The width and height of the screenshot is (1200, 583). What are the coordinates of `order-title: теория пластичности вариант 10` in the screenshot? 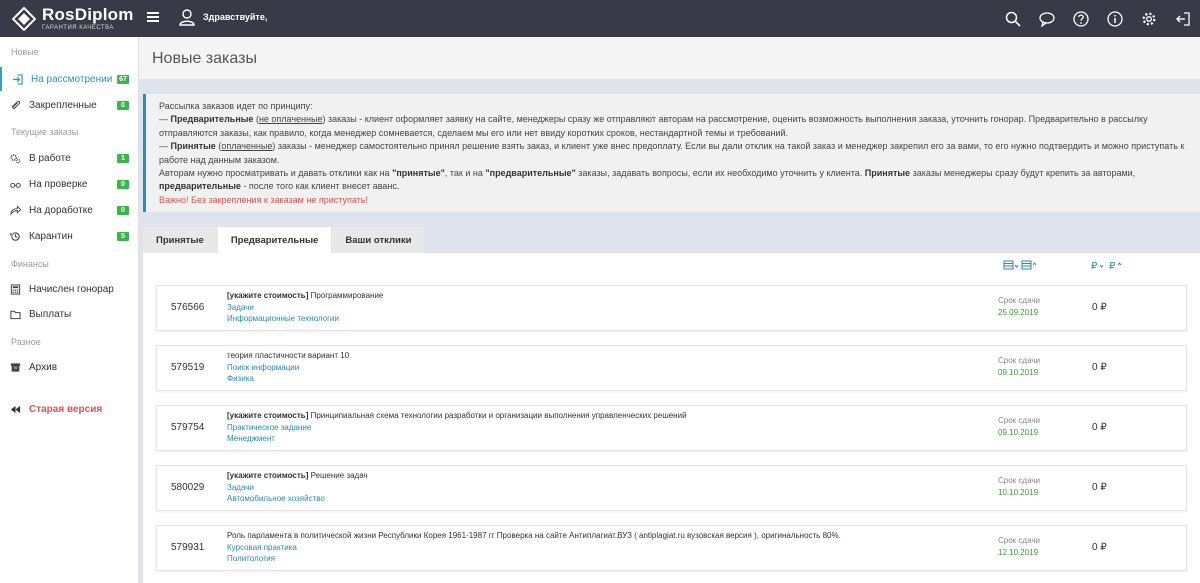 It's located at (288, 355).